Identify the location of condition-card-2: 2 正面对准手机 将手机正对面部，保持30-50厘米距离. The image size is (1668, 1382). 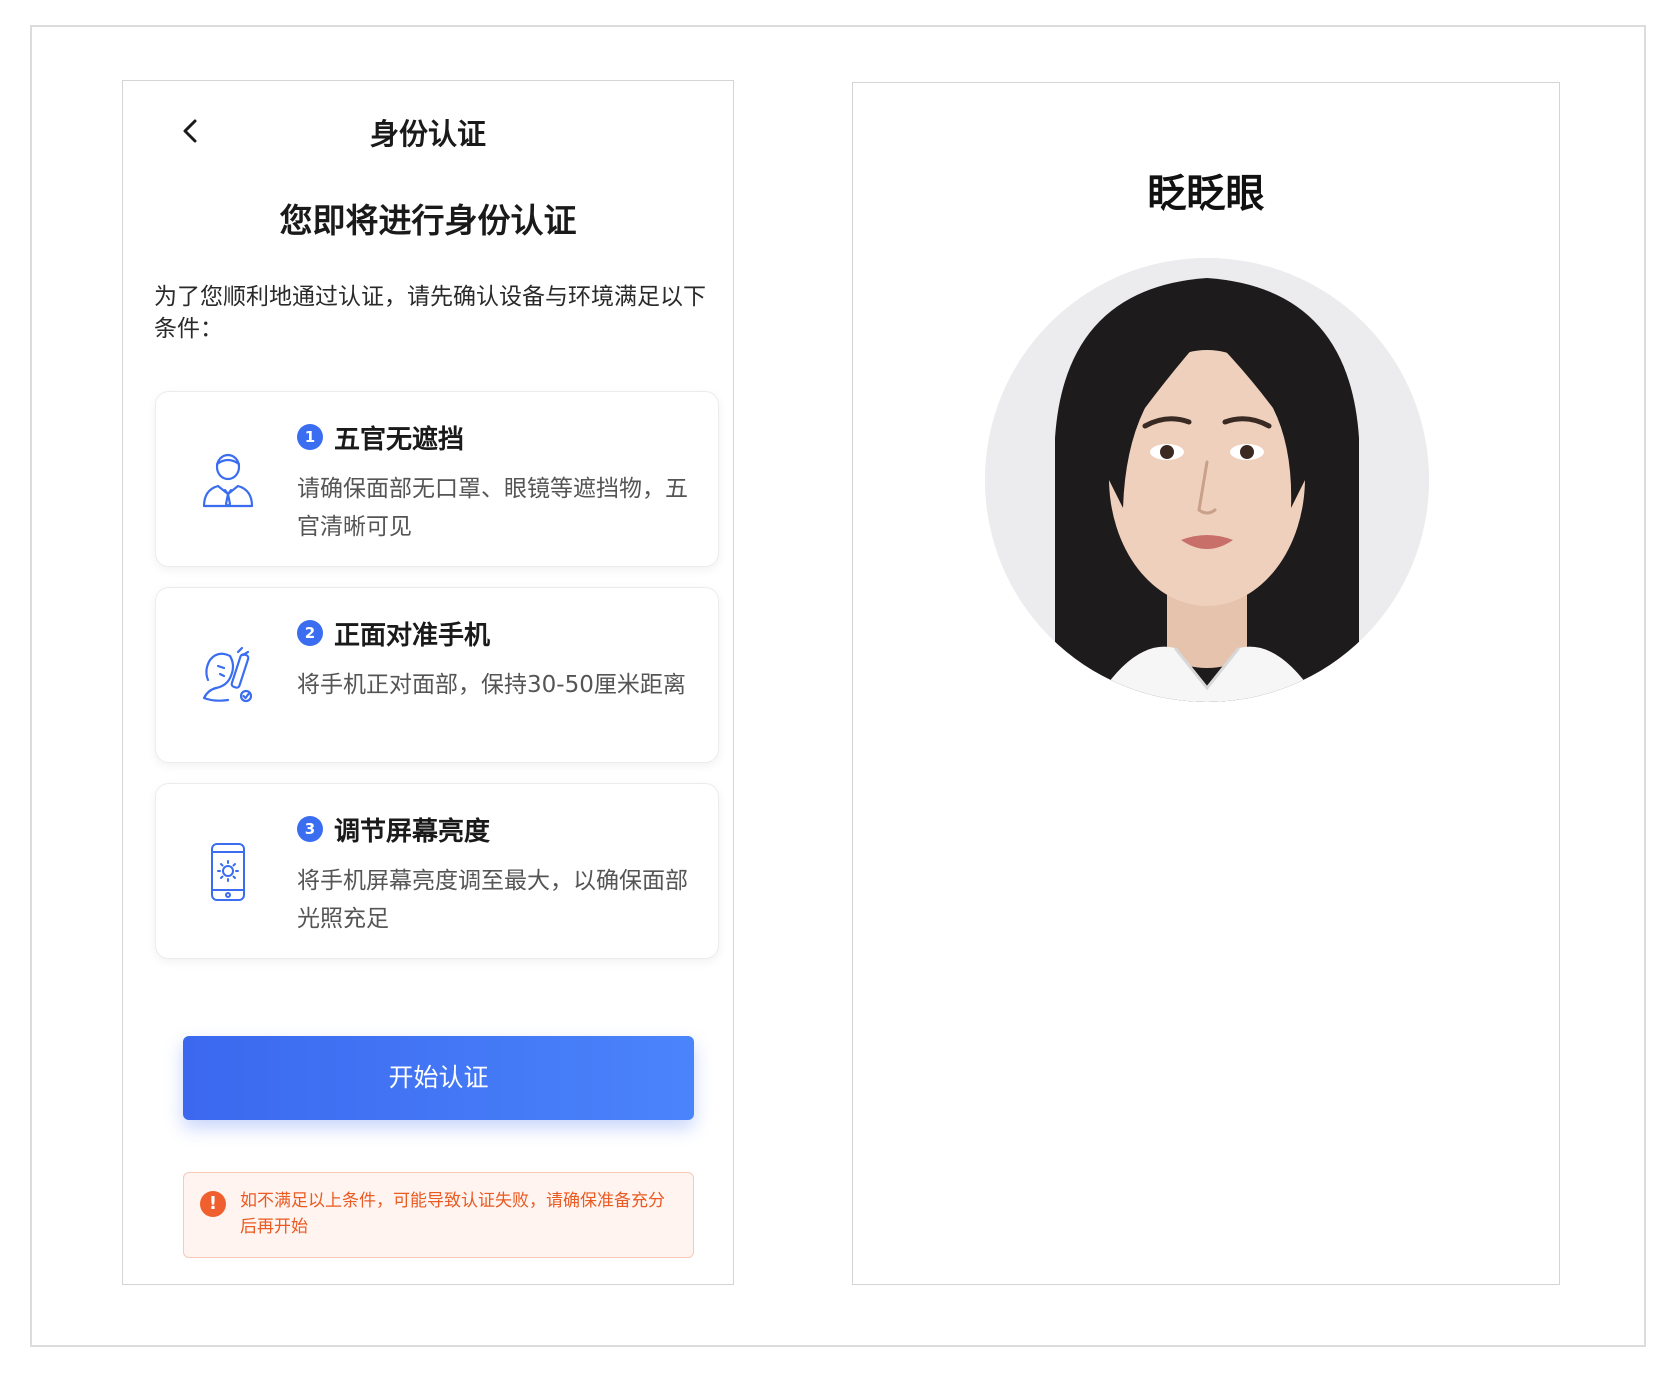
(437, 675).